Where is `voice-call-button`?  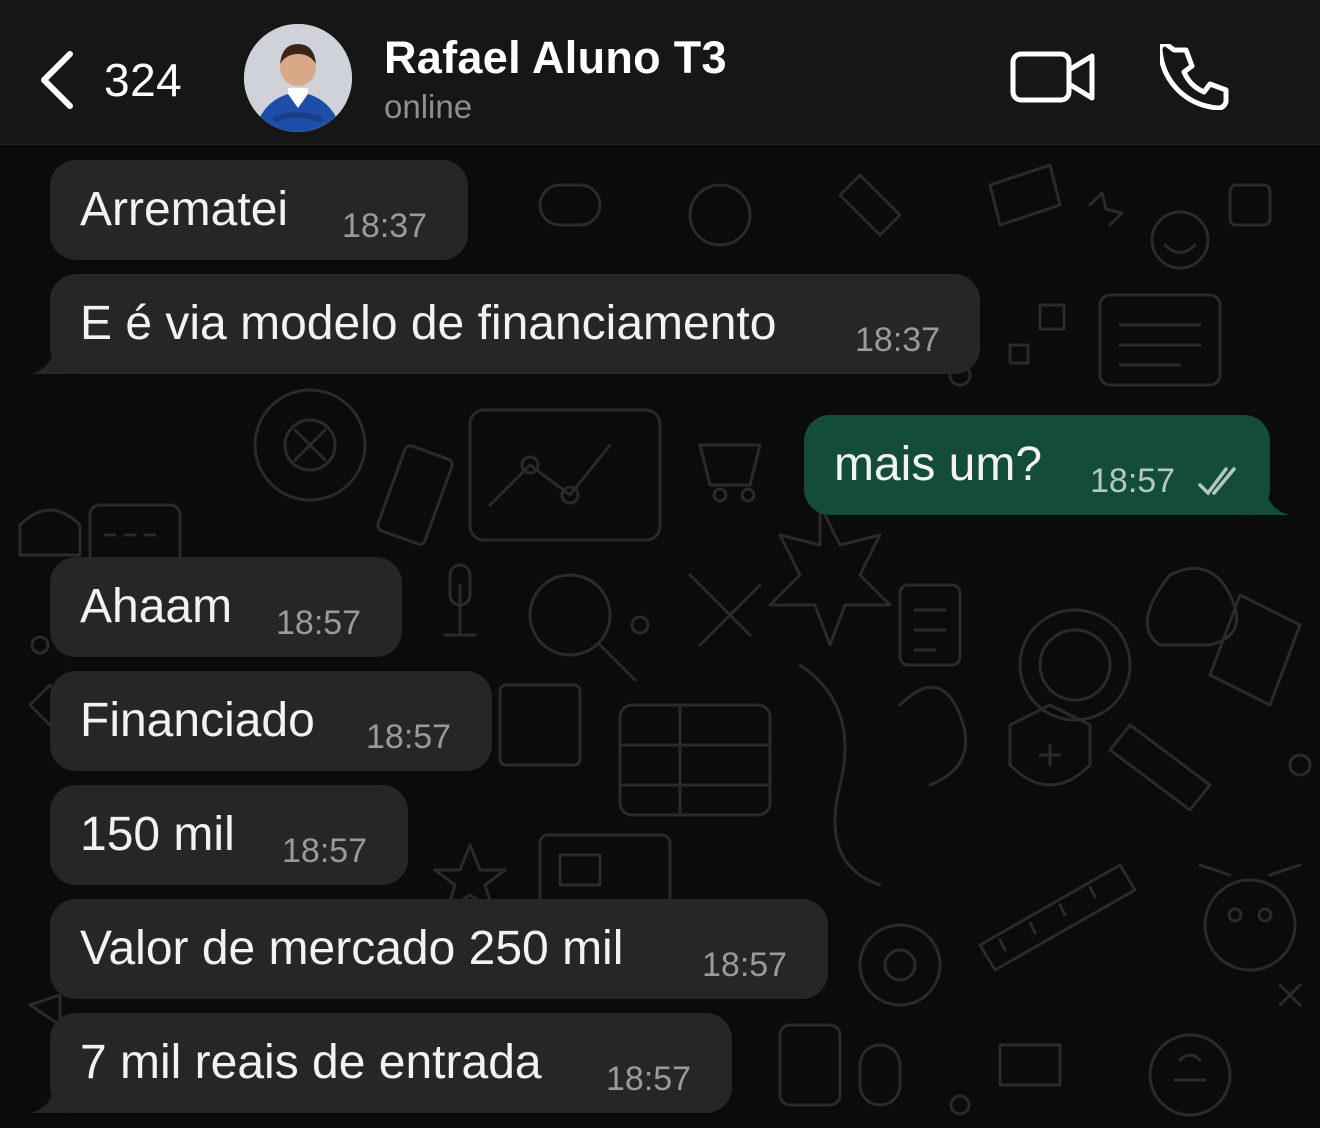 voice-call-button is located at coordinates (1193, 76).